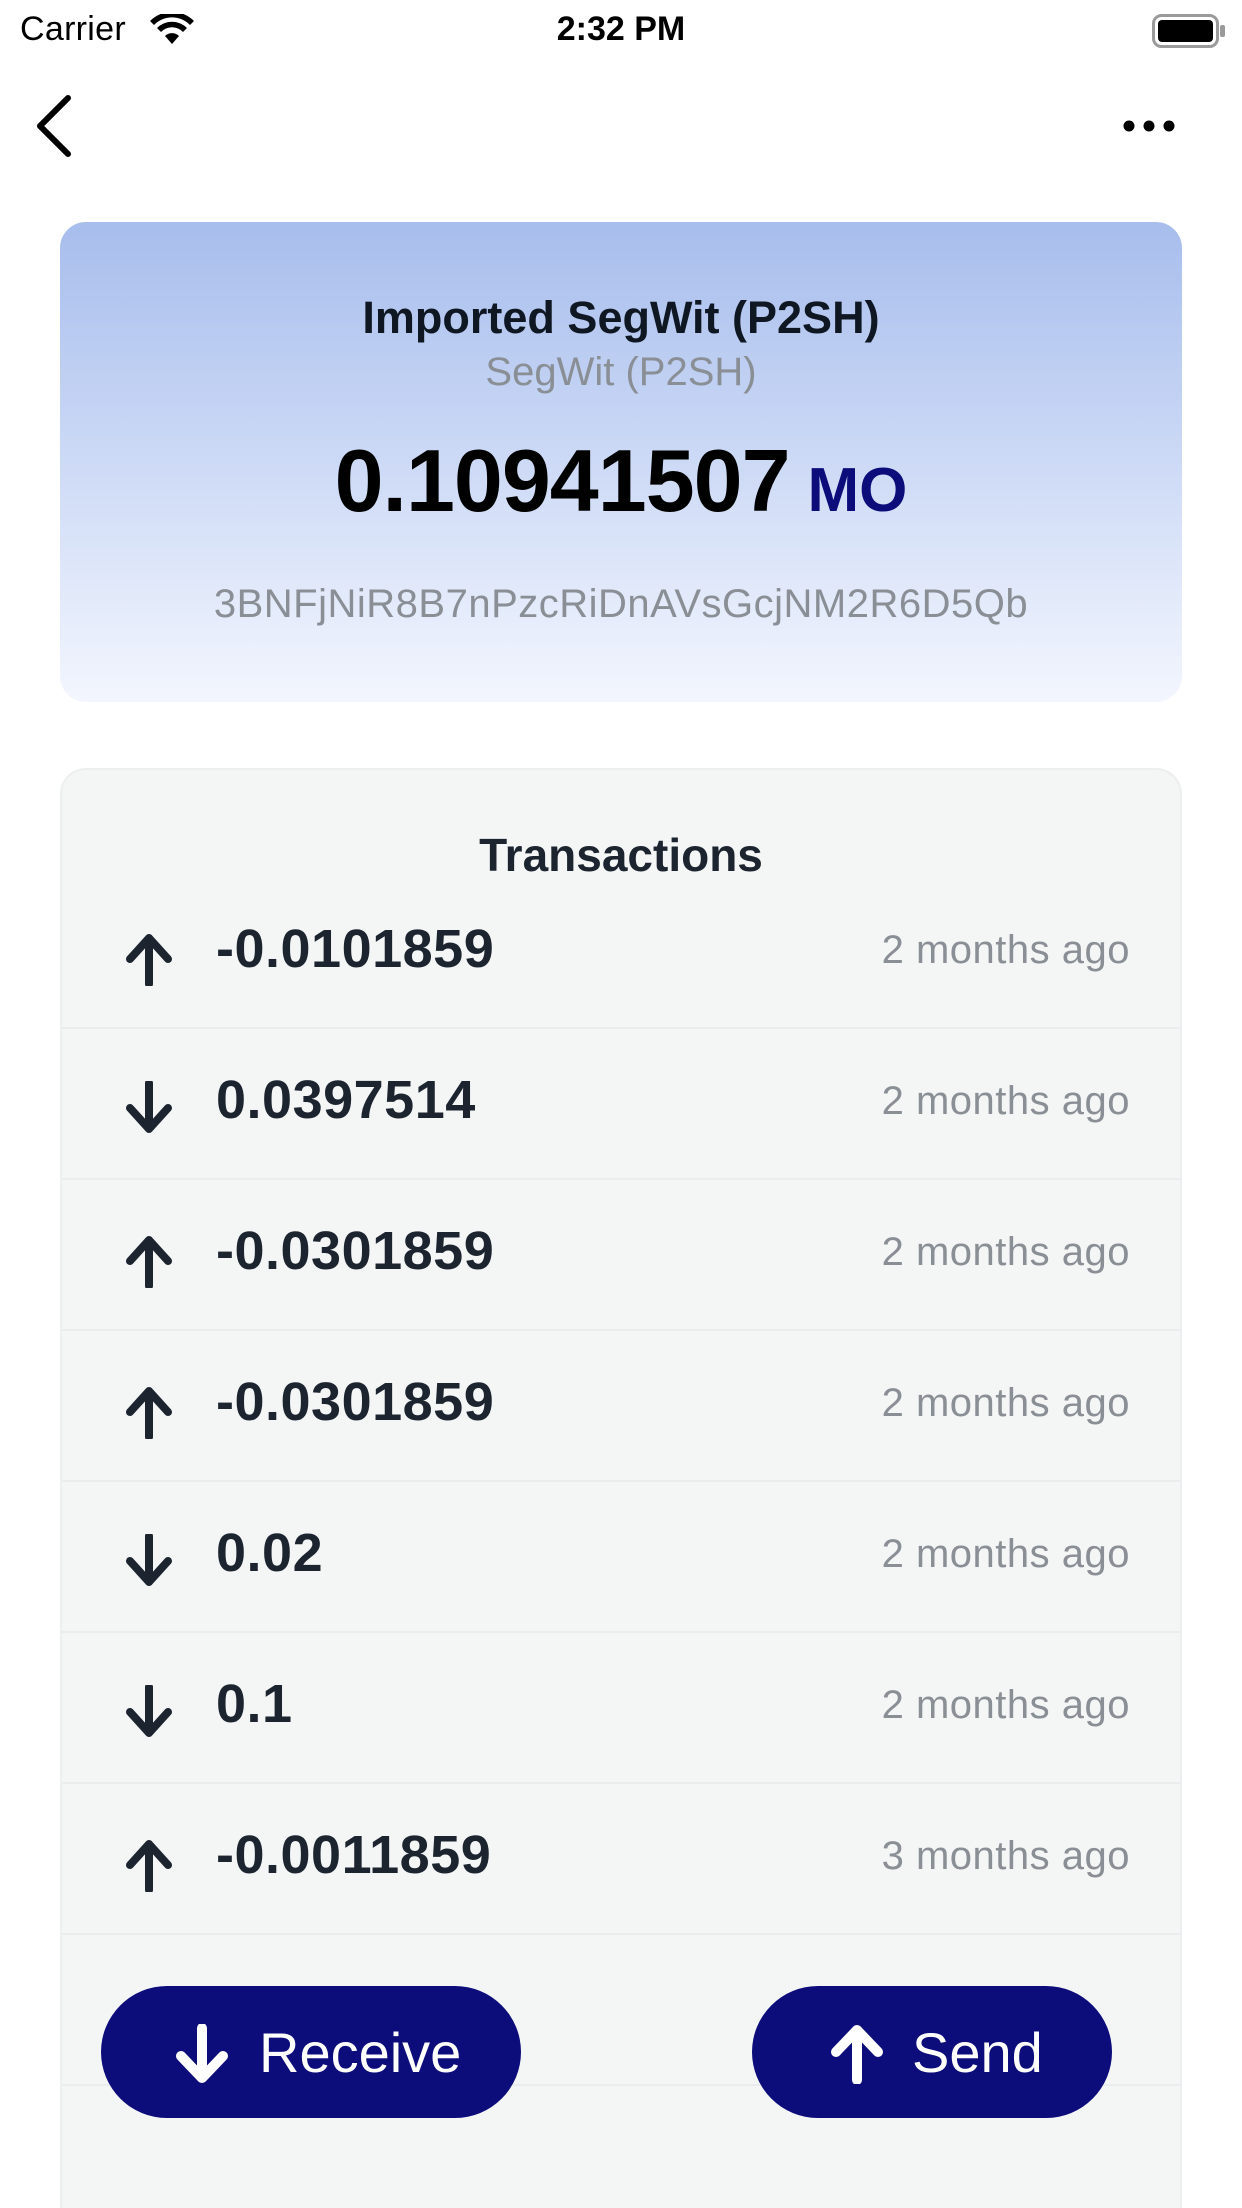  I want to click on wallet-label: Imported SegWit (P2SH), so click(621, 317).